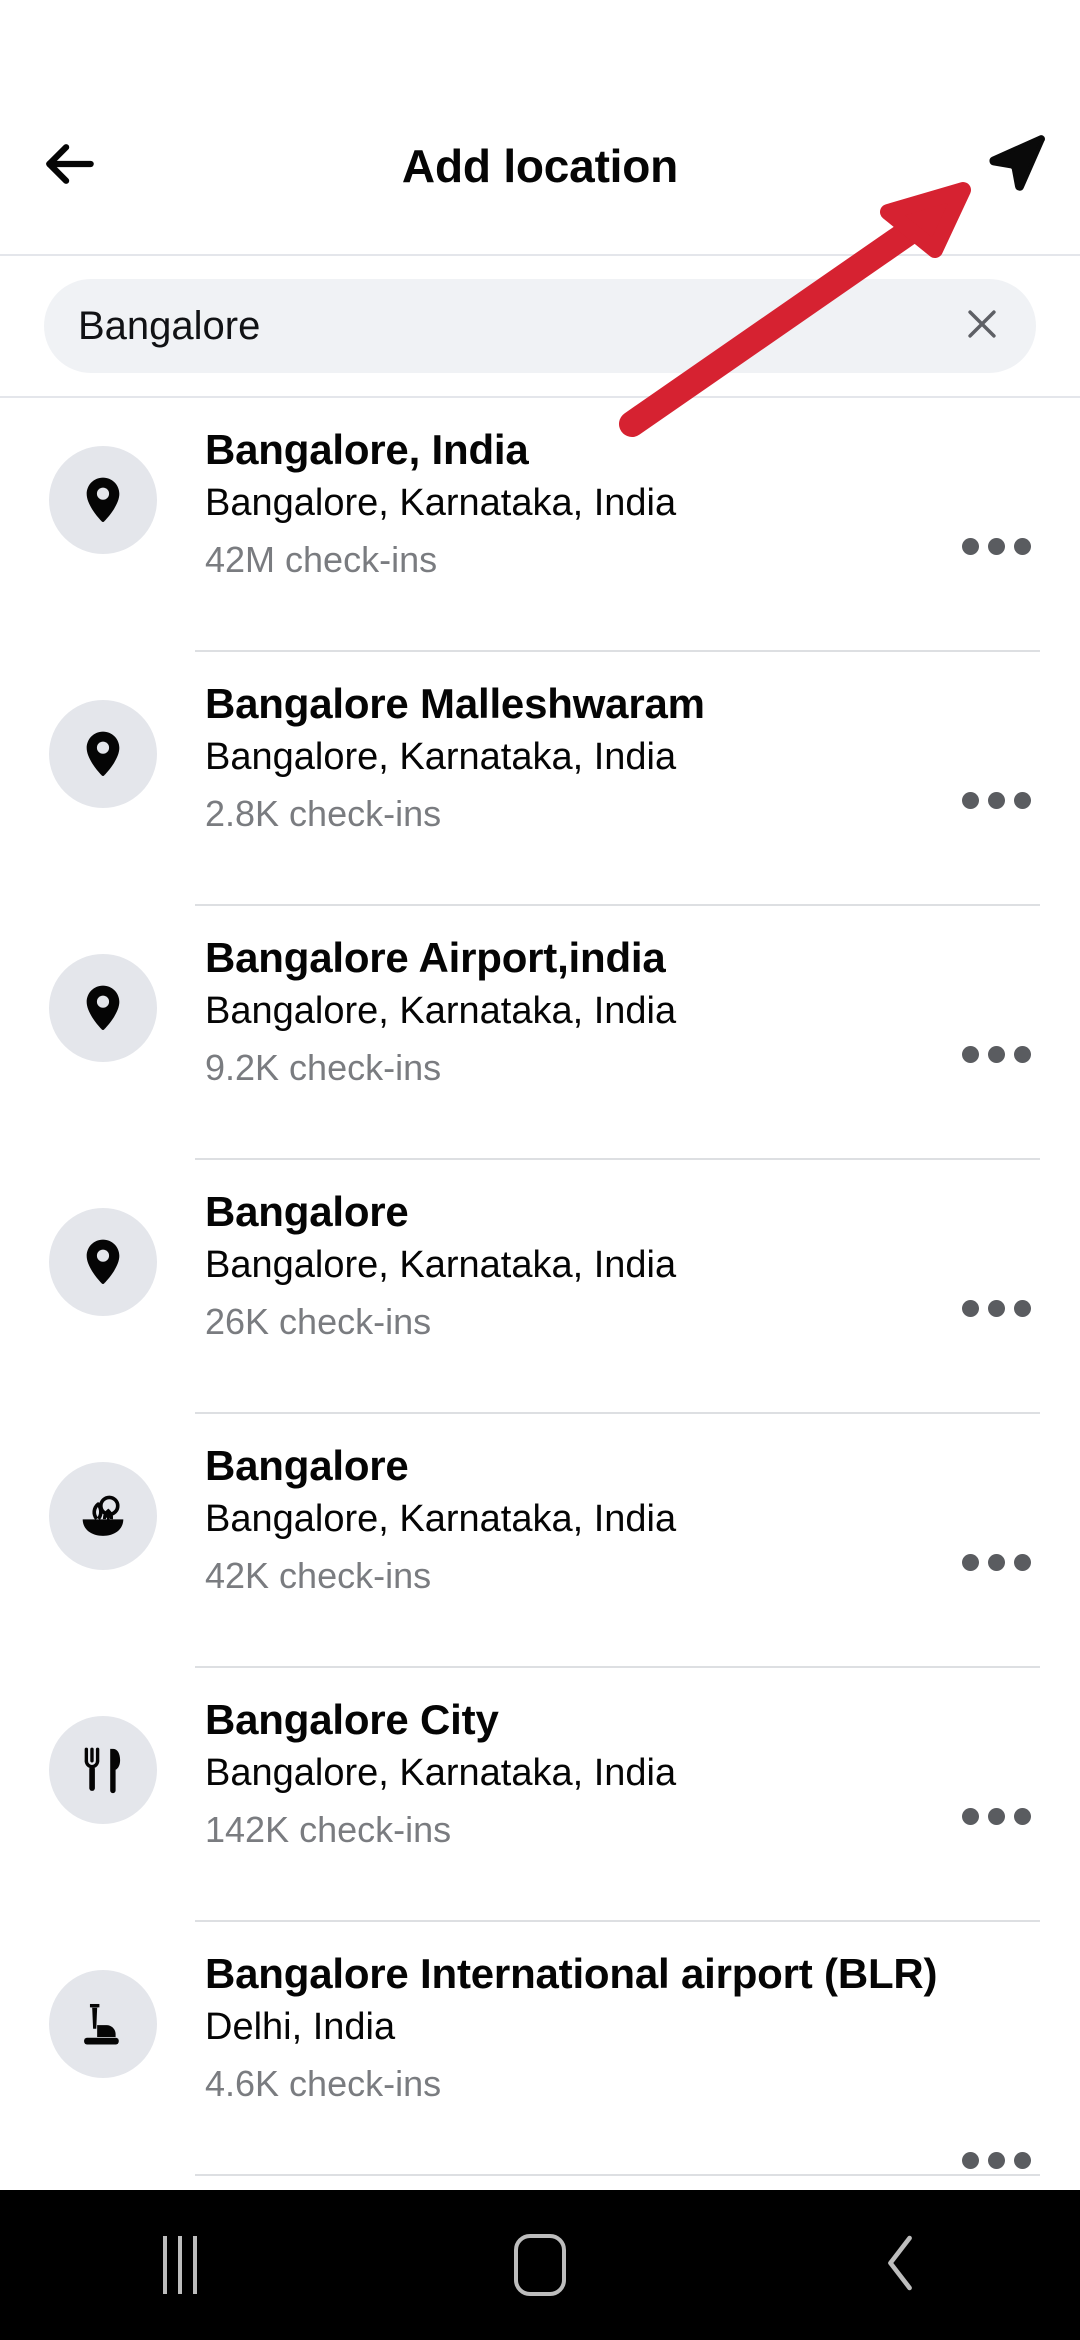 The width and height of the screenshot is (1080, 2340). What do you see at coordinates (102, 1770) in the screenshot?
I see `fork-knife-icon` at bounding box center [102, 1770].